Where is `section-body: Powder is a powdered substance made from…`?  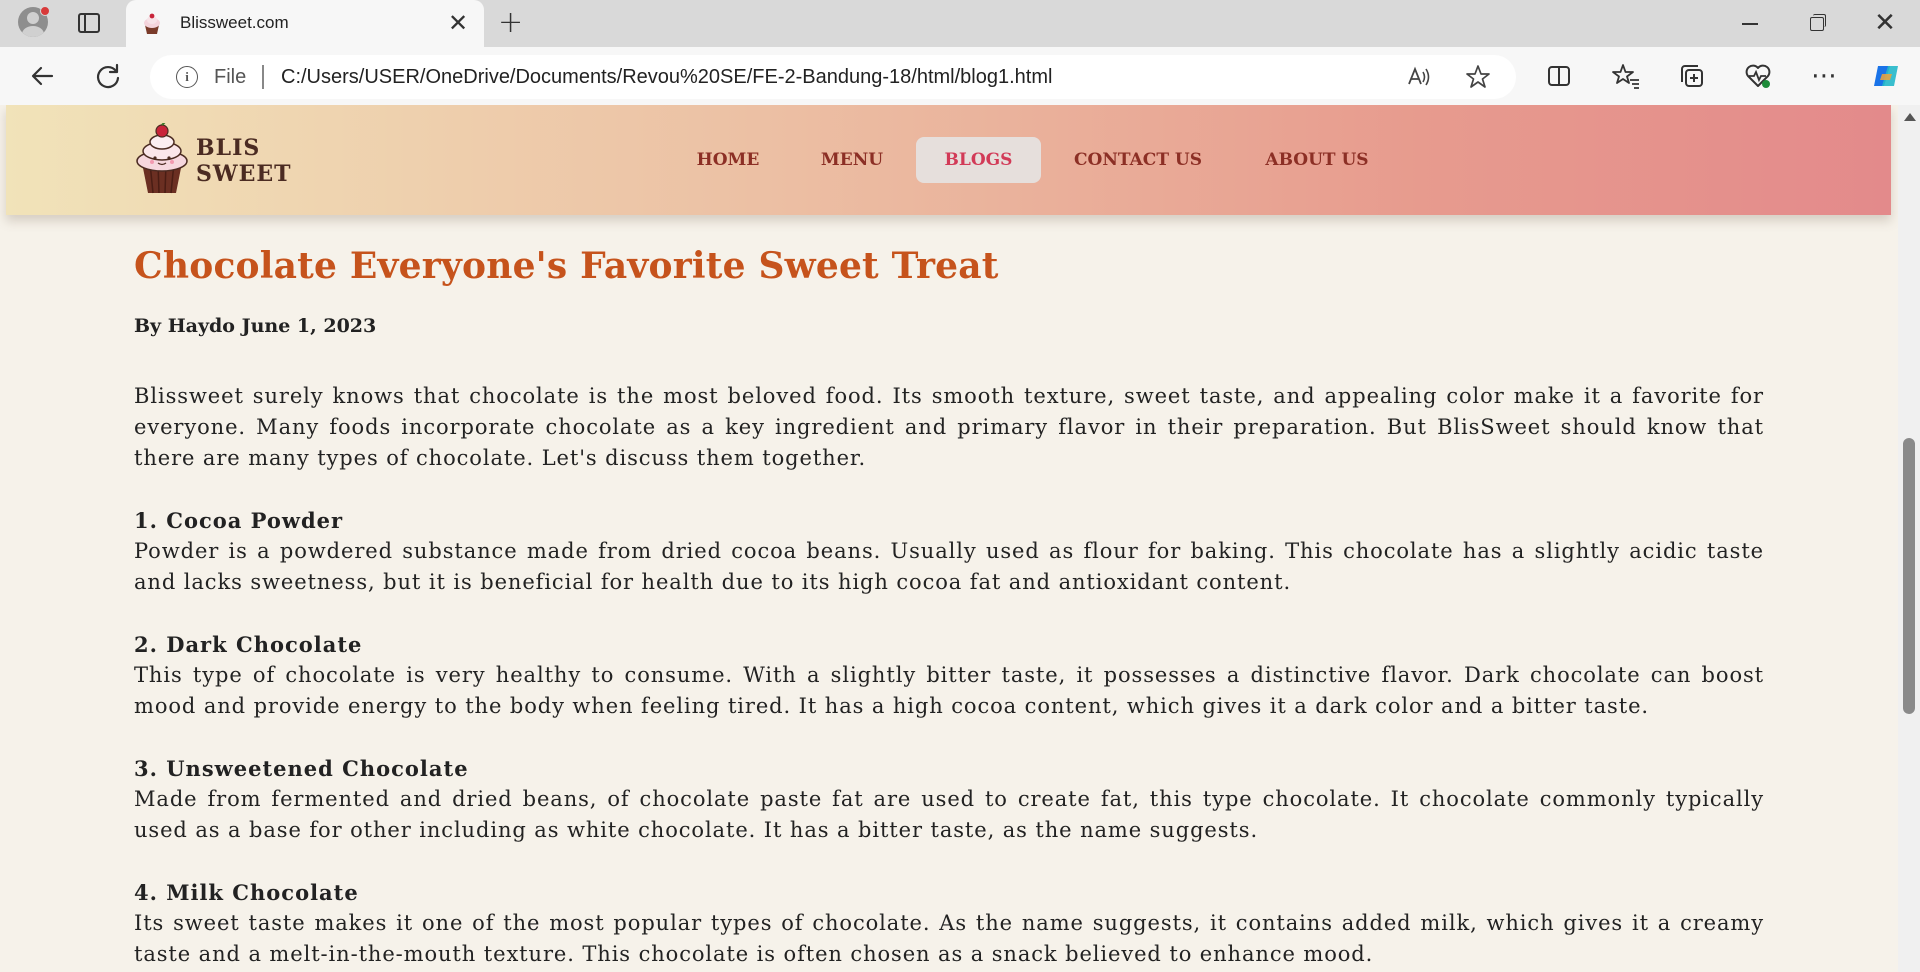
section-body: Powder is a powdered substance made from… is located at coordinates (949, 566).